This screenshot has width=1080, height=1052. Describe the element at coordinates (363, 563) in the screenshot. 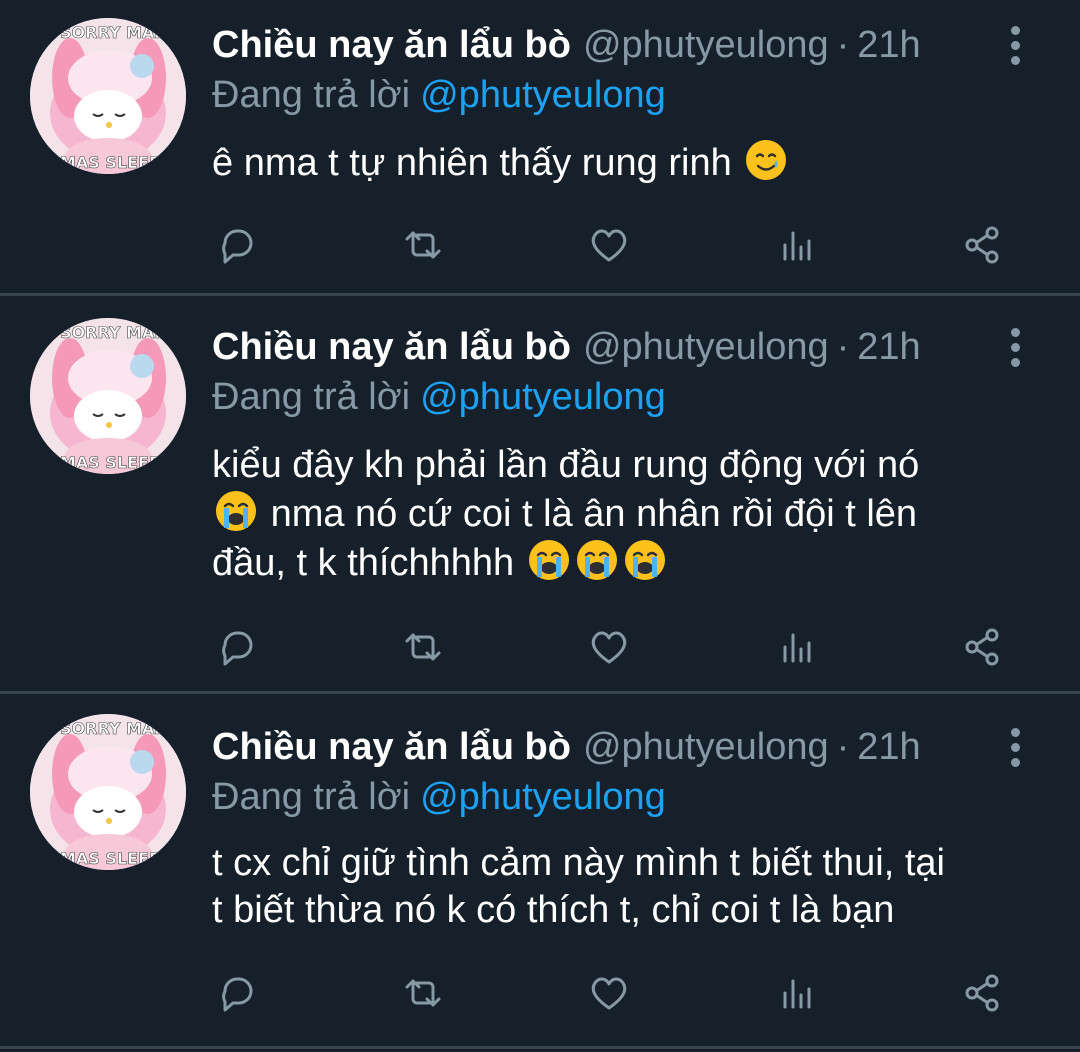

I see `tweet-text-line: đầu, t k thíchhhhh` at that location.